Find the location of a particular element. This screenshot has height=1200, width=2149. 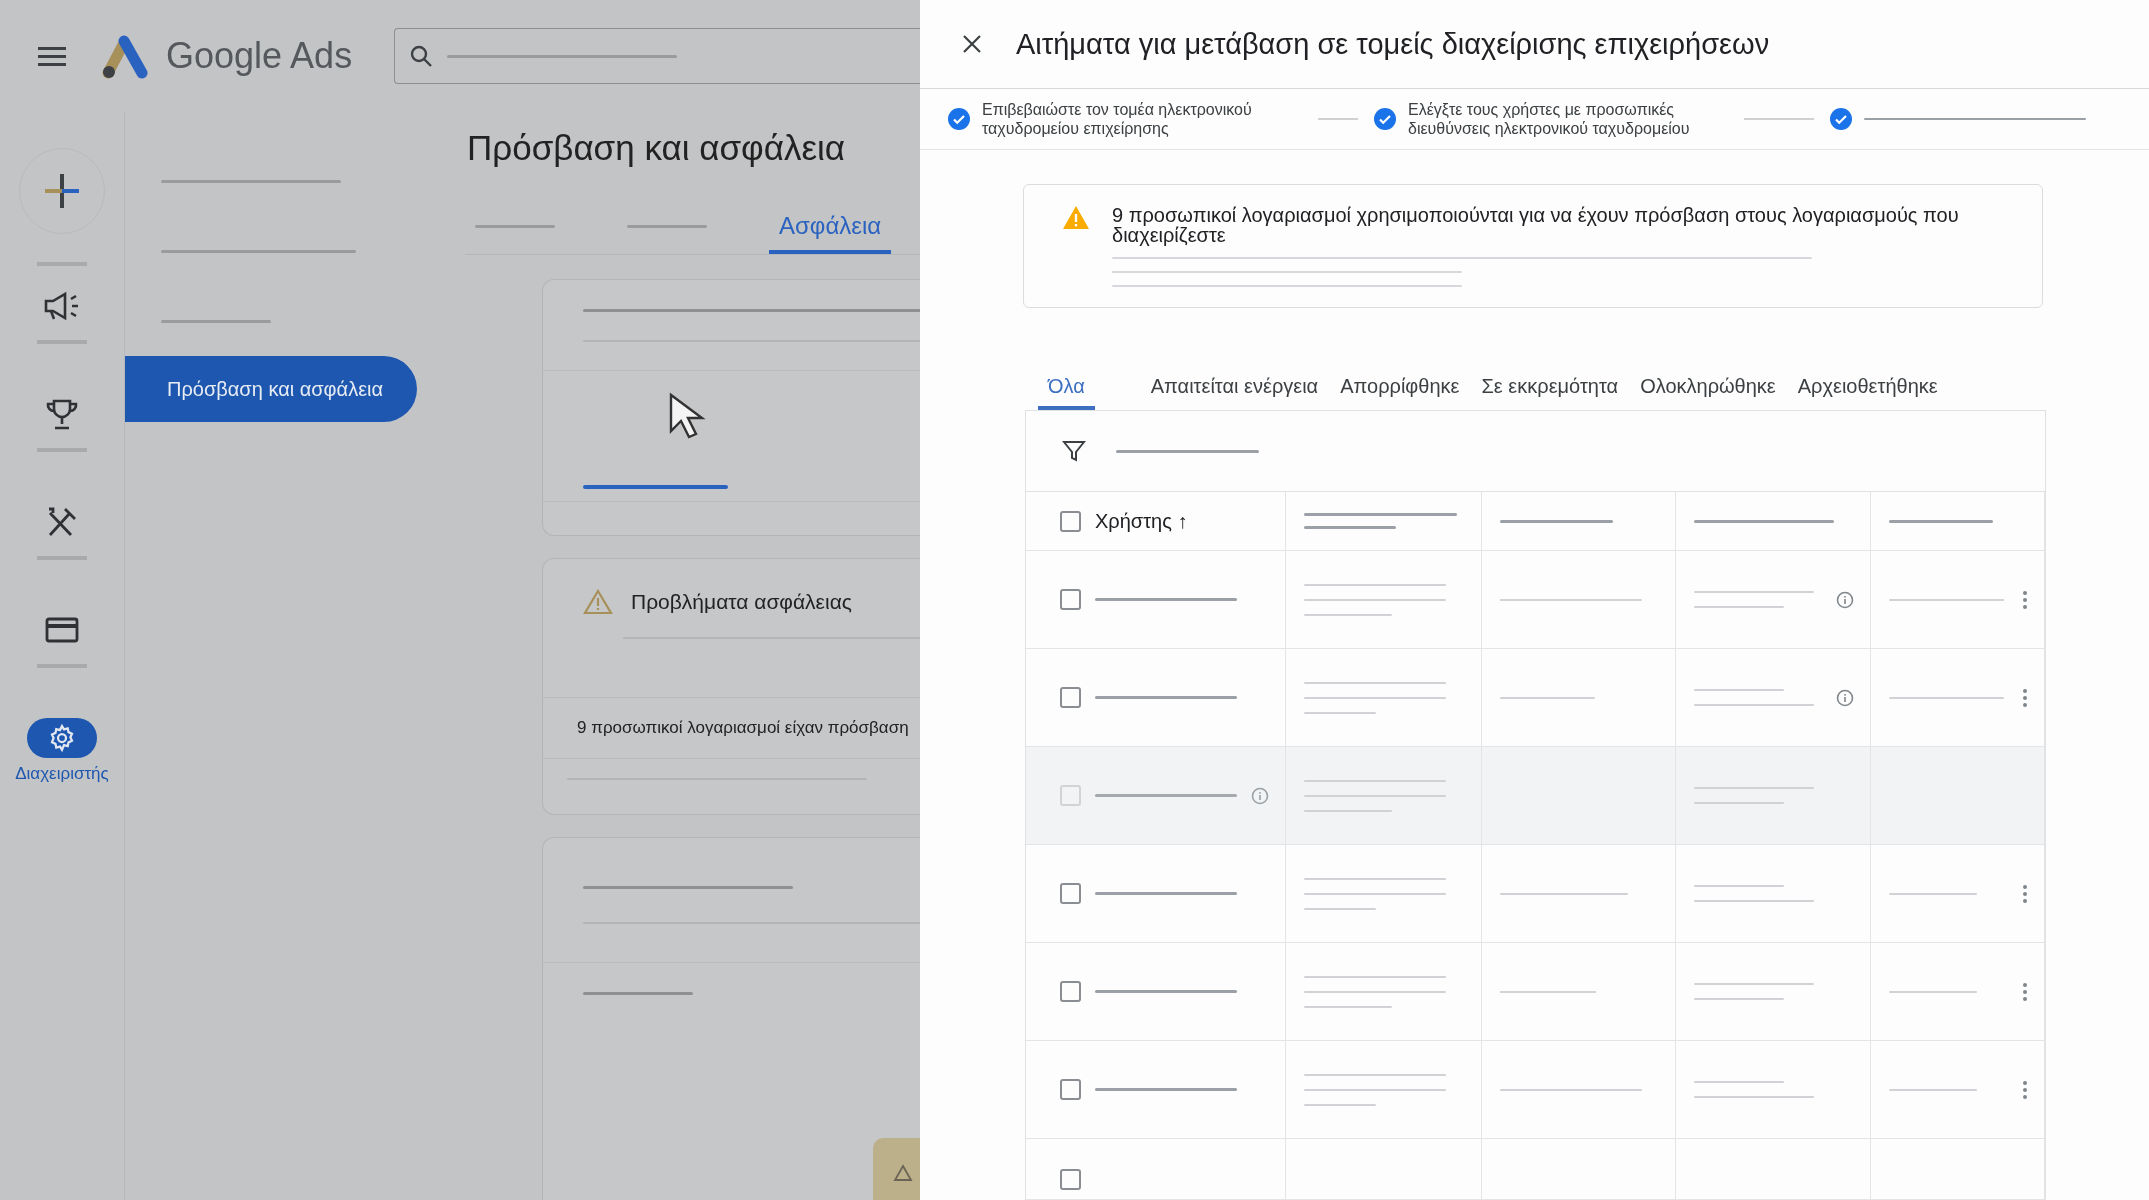

panel-title: Αιτήματα για μετάβαση σε τομείς διαχείρισης επιχειρήσεων is located at coordinates (1393, 44).